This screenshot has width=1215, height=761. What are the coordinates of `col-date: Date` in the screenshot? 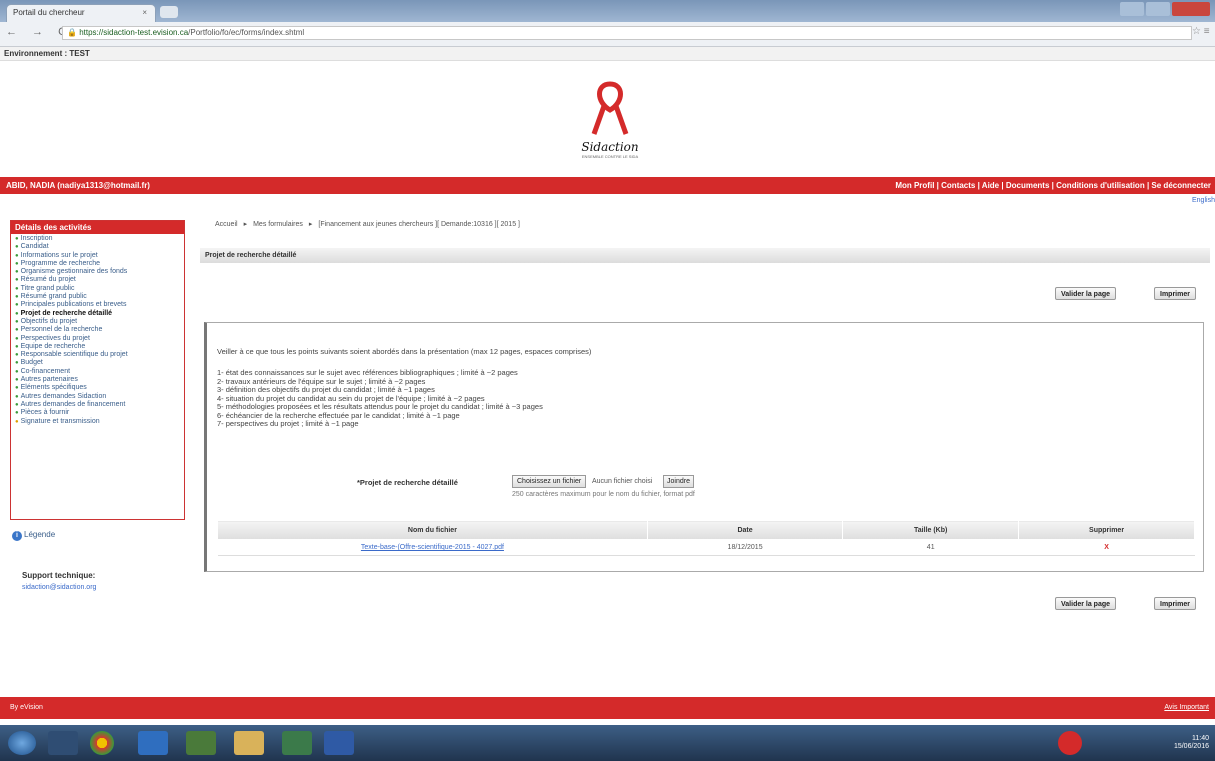 It's located at (745, 530).